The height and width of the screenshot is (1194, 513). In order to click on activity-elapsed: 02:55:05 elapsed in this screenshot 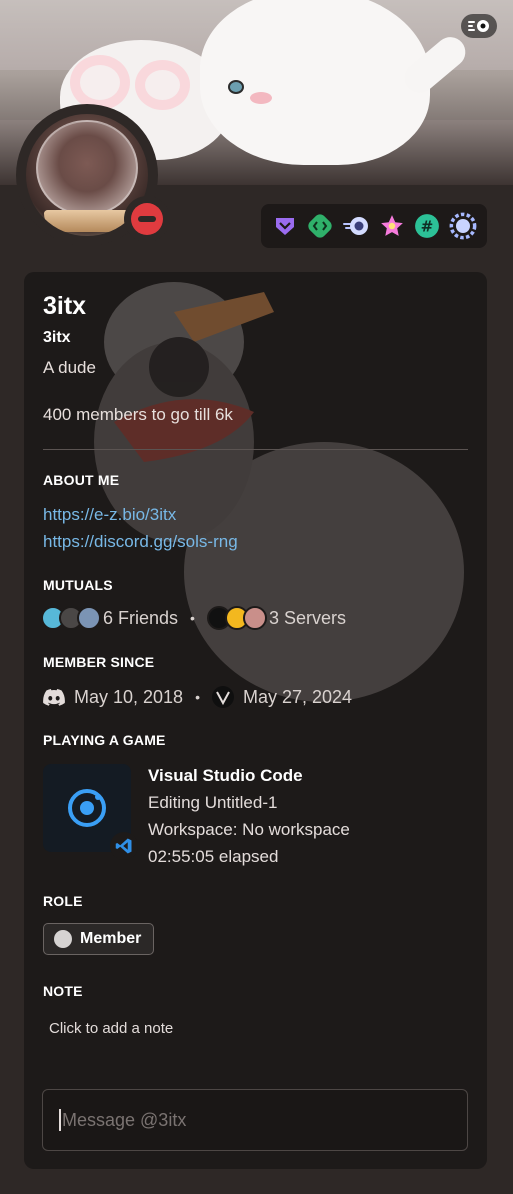, I will do `click(213, 856)`.